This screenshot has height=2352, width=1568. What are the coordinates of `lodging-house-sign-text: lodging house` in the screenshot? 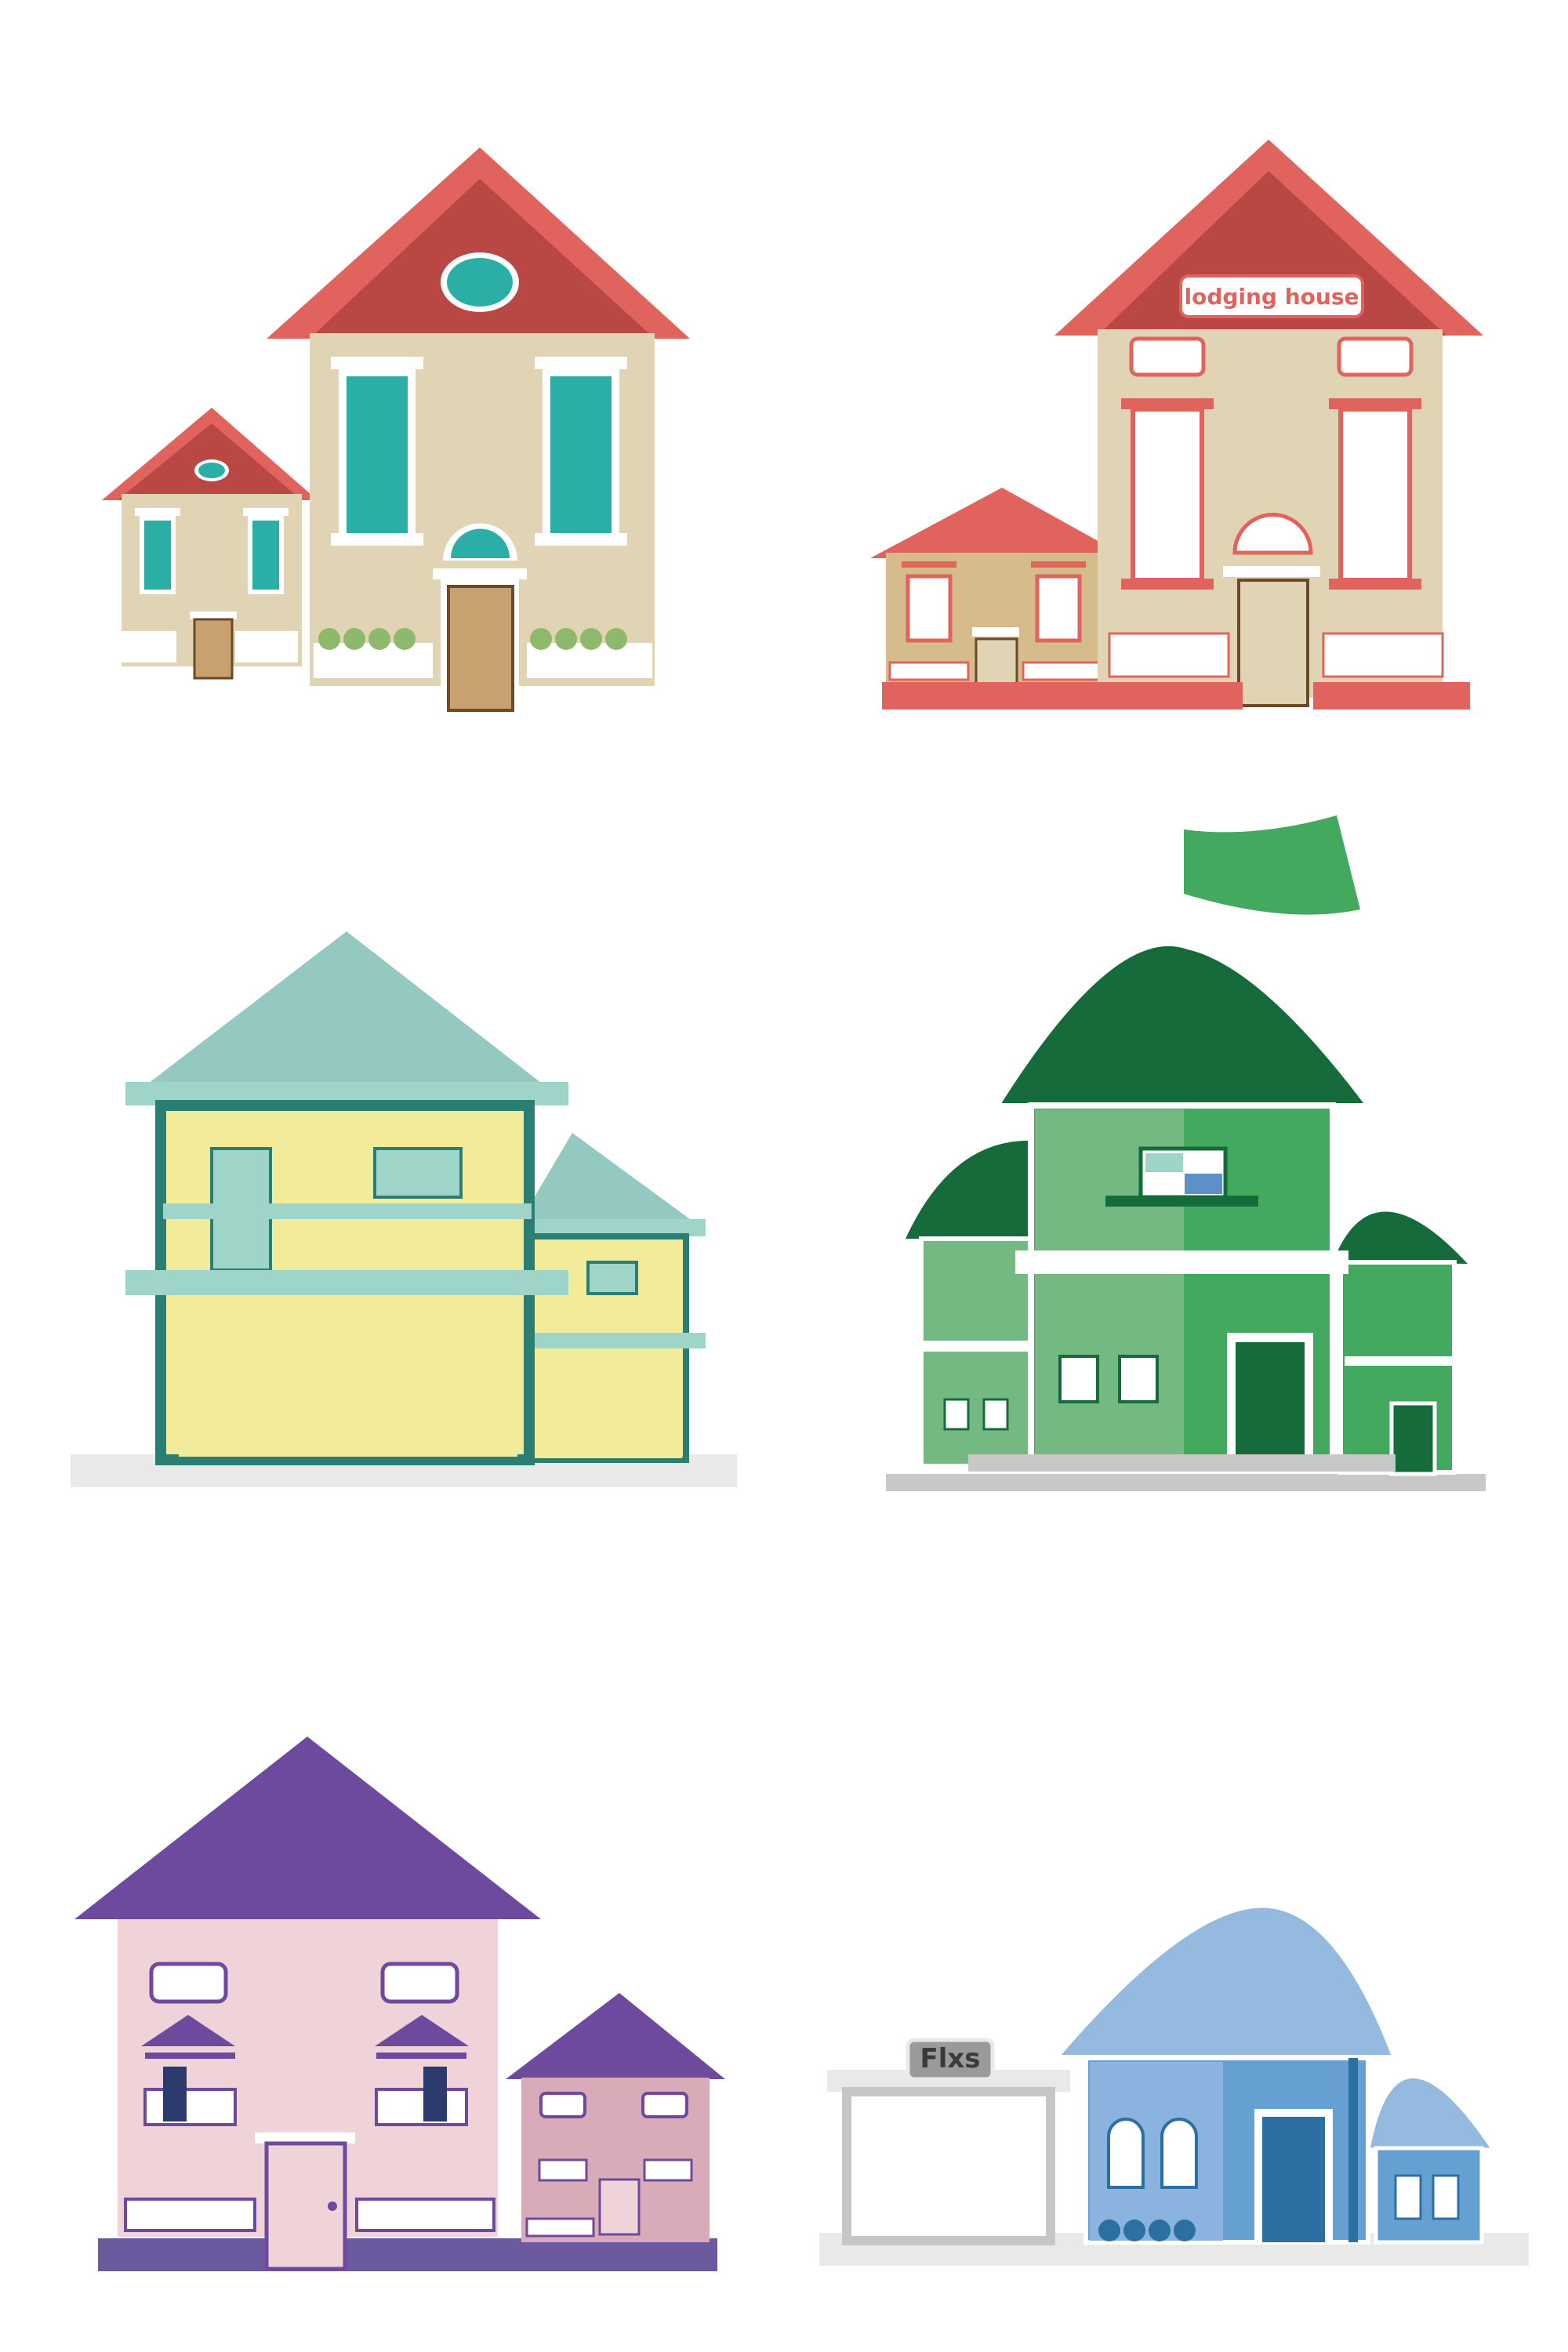 It's located at (1271, 297).